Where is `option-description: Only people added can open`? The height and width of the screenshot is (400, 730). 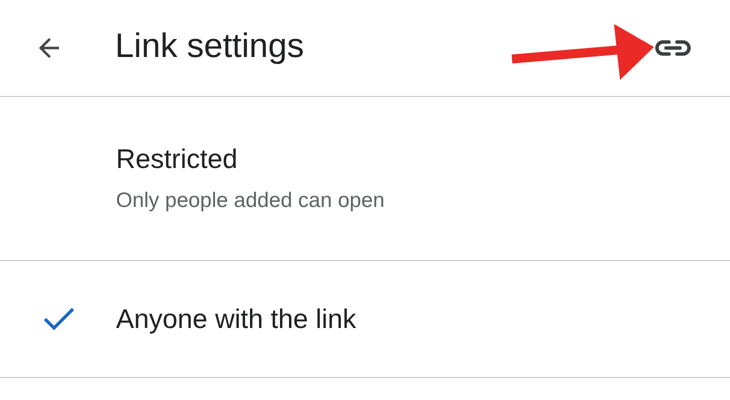 option-description: Only people added can open is located at coordinates (250, 201).